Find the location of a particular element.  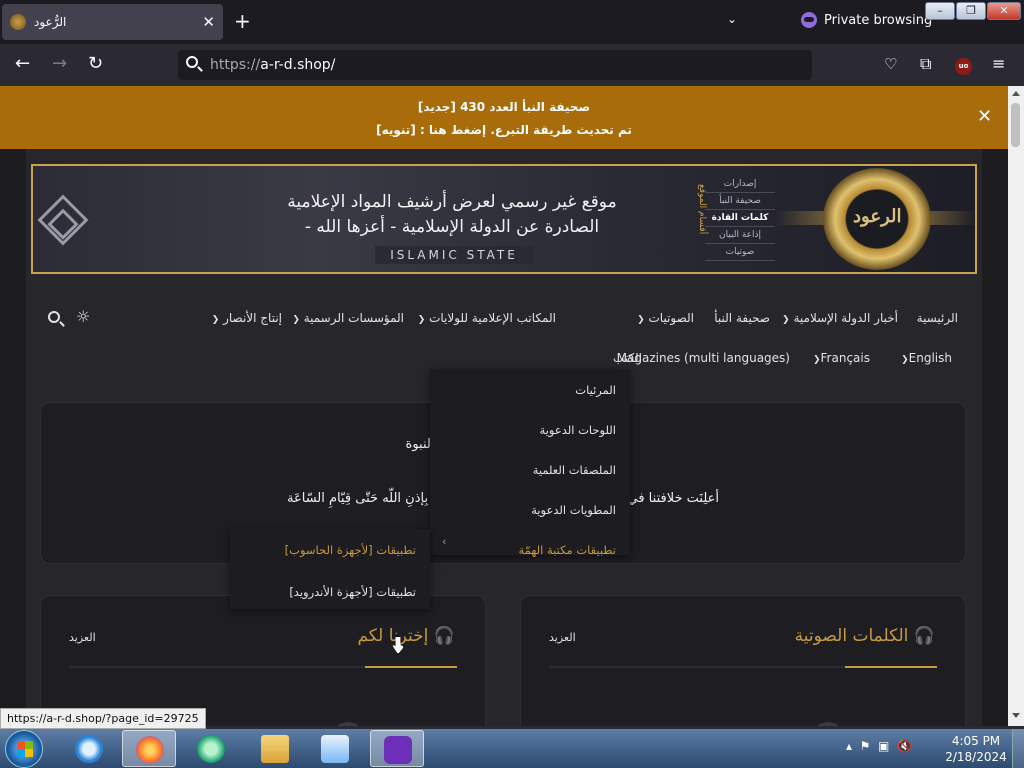

nav-item-provinces: ❯ المكاتب الإعلامية للولايات is located at coordinates (485, 318).